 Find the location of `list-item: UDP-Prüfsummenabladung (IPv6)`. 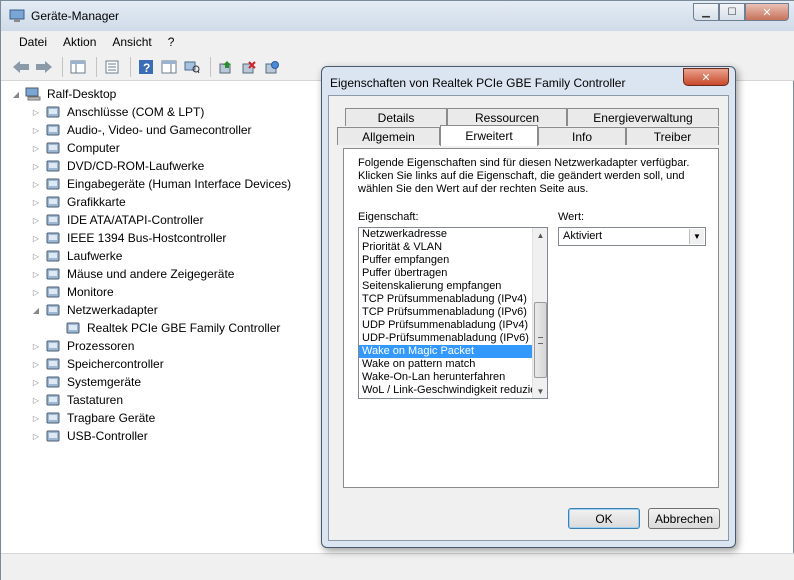

list-item: UDP-Prüfsummenabladung (IPv6) is located at coordinates (446, 338).